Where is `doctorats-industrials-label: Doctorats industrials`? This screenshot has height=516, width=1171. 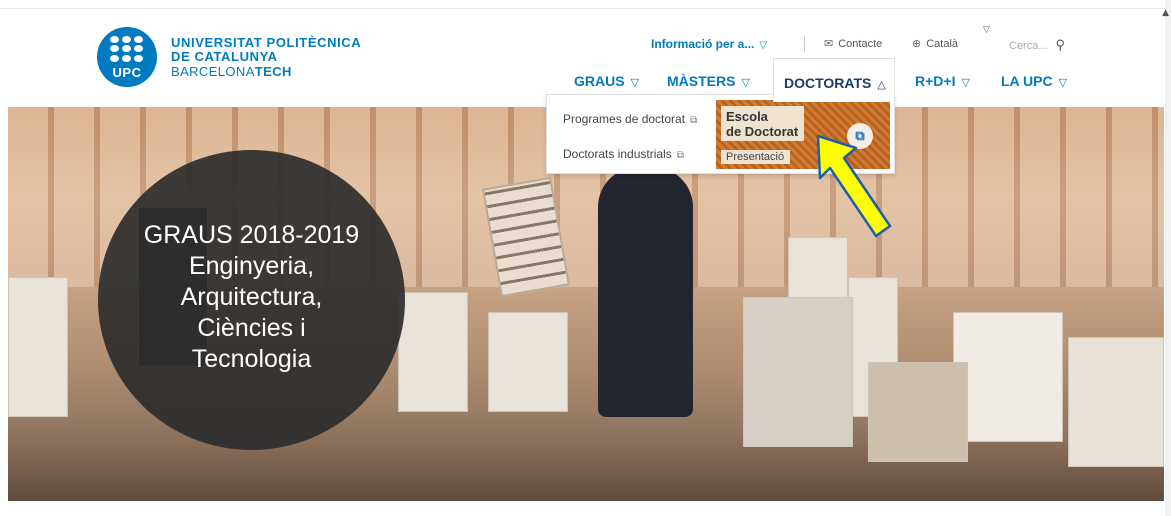 doctorats-industrials-label: Doctorats industrials is located at coordinates (617, 154).